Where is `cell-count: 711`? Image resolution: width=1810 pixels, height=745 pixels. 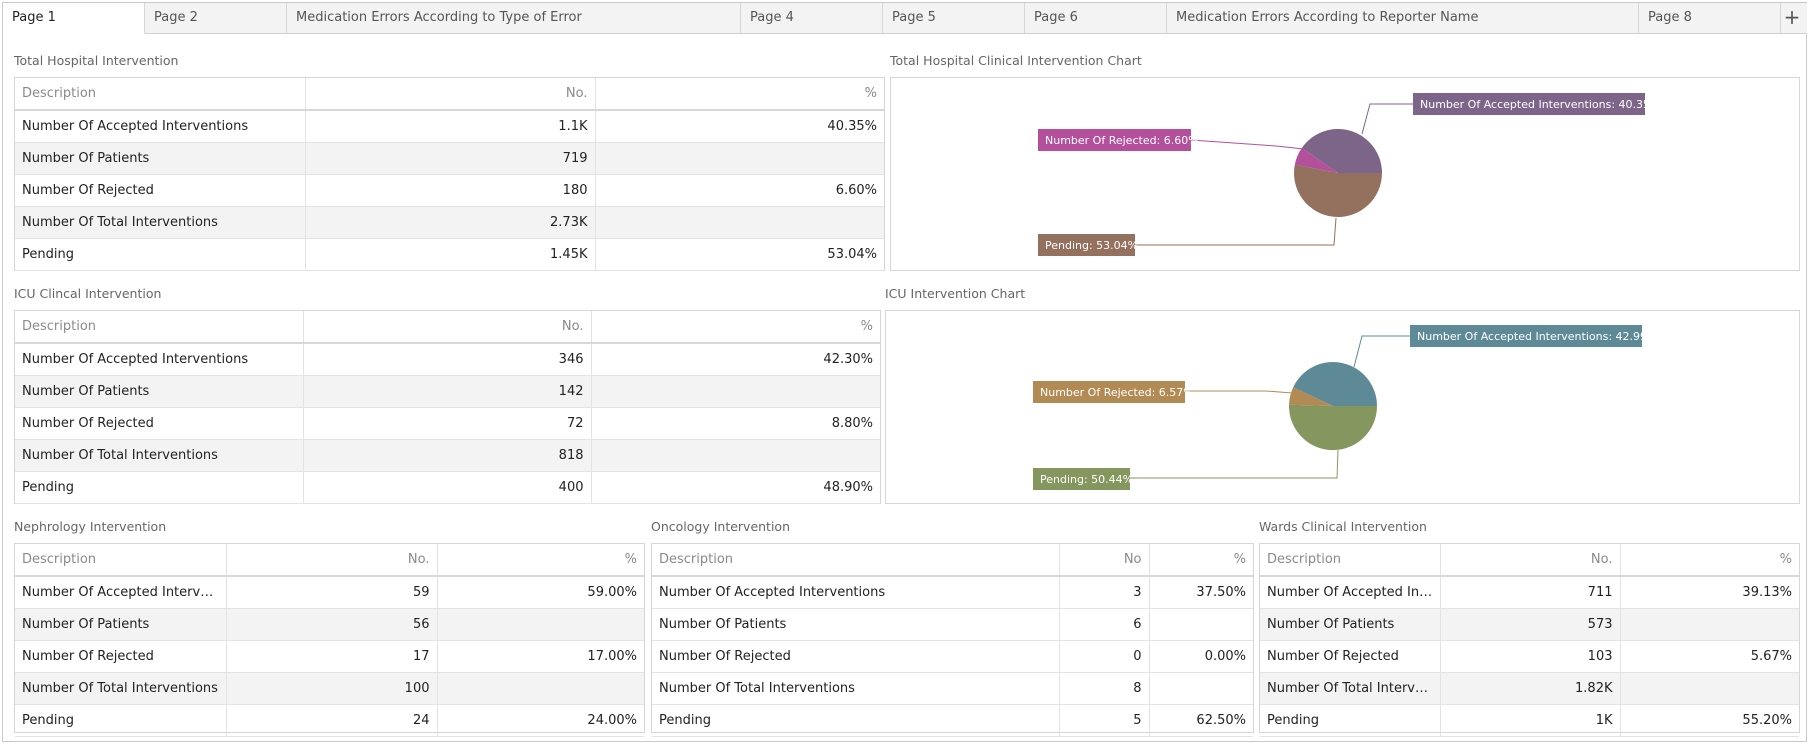 cell-count: 711 is located at coordinates (1530, 592).